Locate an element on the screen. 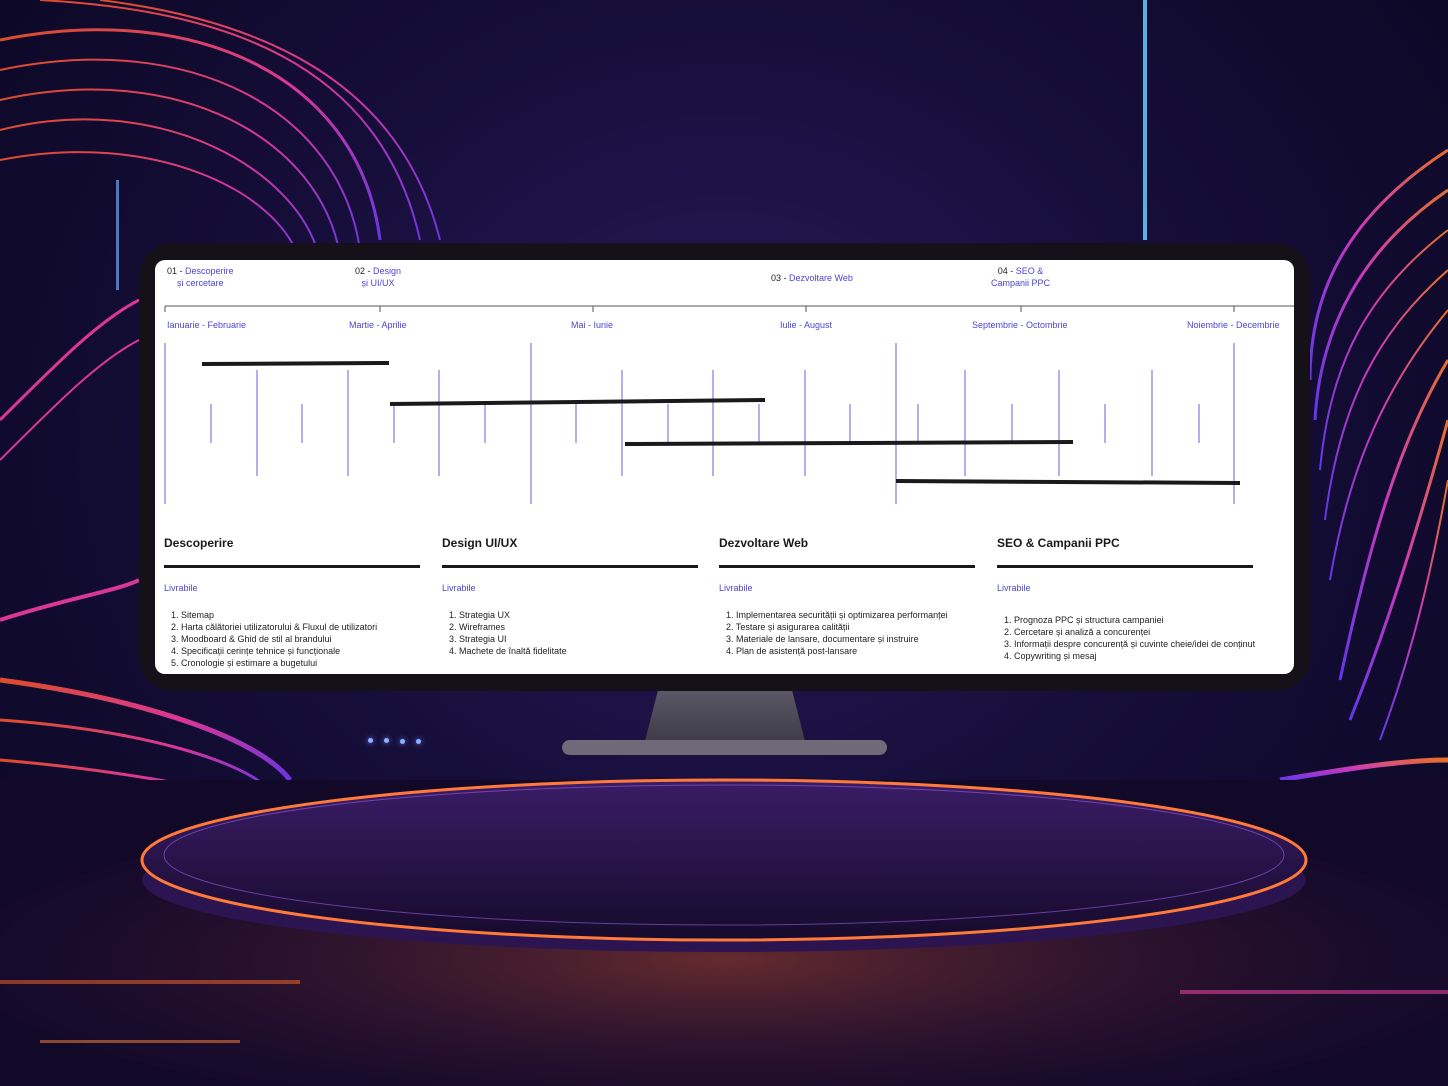  list-item: 1. Prognoza PPC și structura campaniei is located at coordinates (1084, 620).